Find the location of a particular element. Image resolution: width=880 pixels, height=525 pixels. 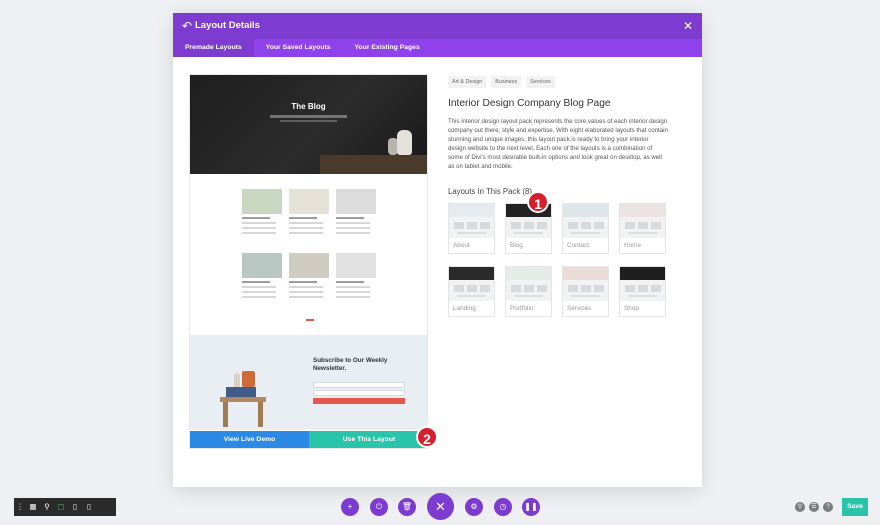

preview-bottle-image is located at coordinates (237, 380).